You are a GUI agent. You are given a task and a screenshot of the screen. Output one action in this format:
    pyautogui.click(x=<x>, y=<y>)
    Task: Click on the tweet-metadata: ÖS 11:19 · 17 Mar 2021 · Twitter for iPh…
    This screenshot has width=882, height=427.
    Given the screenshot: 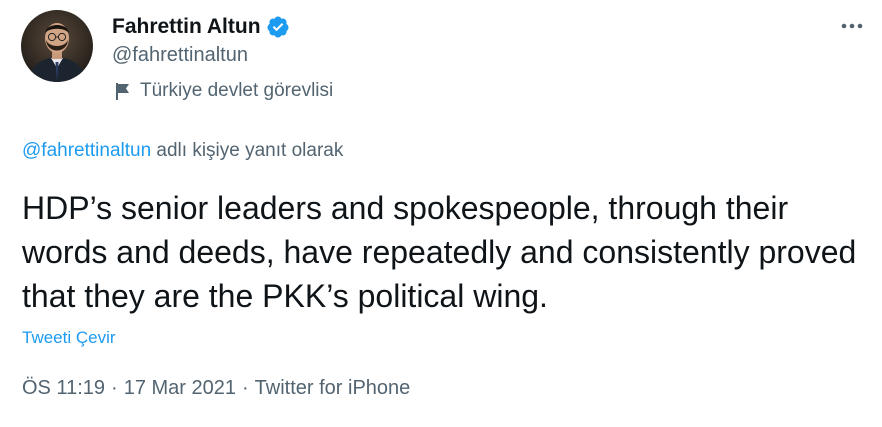 What is the action you would take?
    pyautogui.click(x=216, y=388)
    